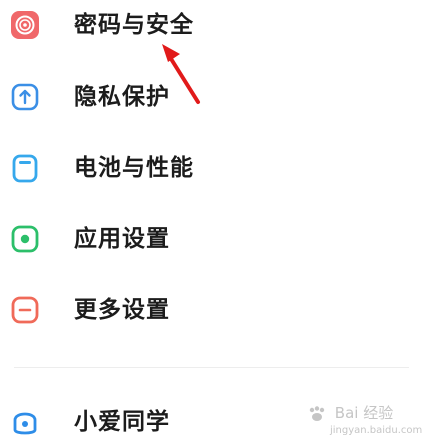 Image resolution: width=423 pixels, height=447 pixels. I want to click on watermark: Bai 经验, so click(349, 413).